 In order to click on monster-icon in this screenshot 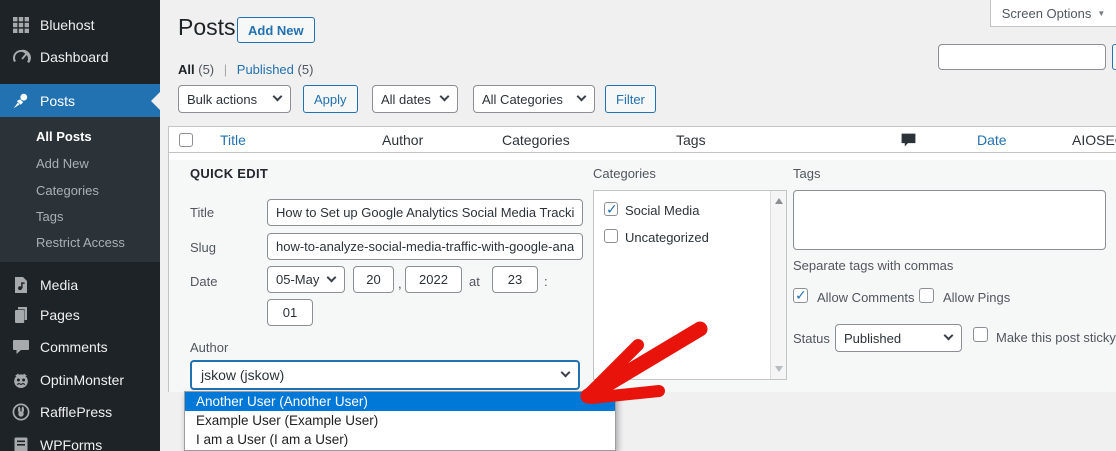, I will do `click(21, 380)`.